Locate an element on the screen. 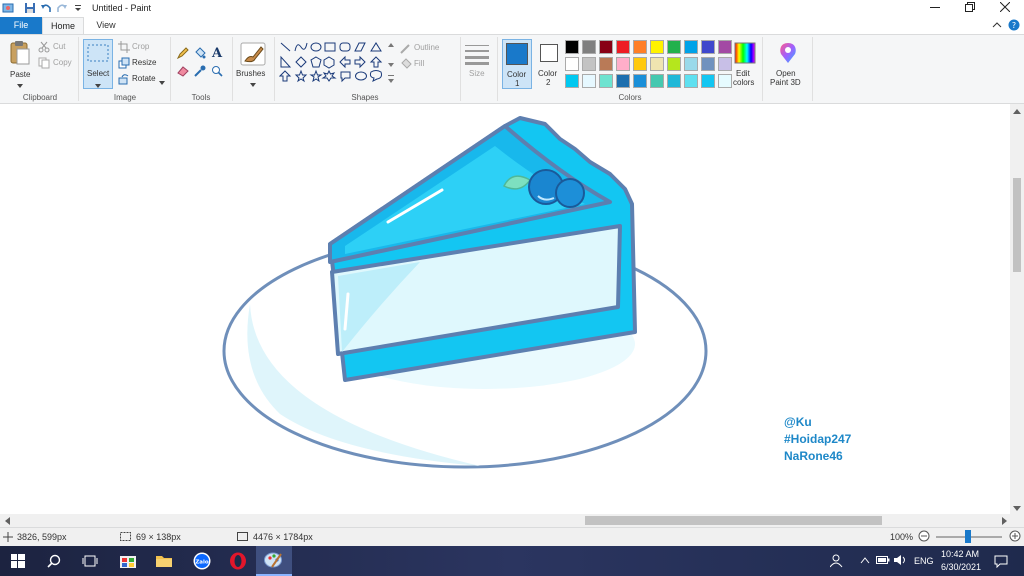 The height and width of the screenshot is (576, 1024). save-icon is located at coordinates (30, 8).